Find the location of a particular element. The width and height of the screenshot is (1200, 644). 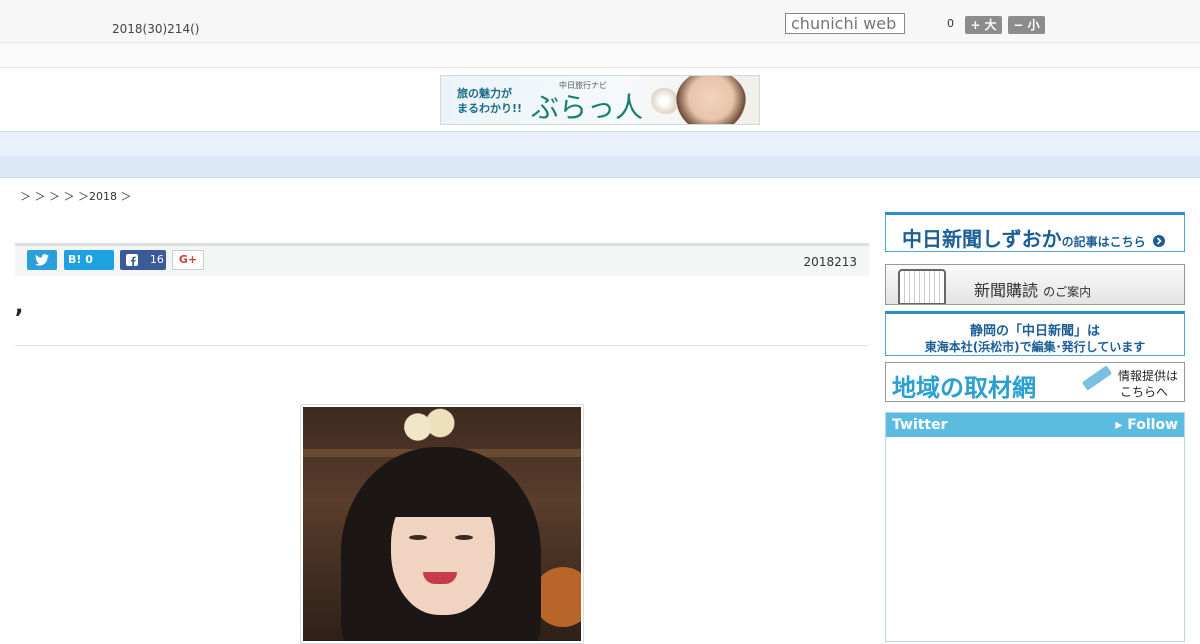

arrow-circle-icon is located at coordinates (1158, 240).